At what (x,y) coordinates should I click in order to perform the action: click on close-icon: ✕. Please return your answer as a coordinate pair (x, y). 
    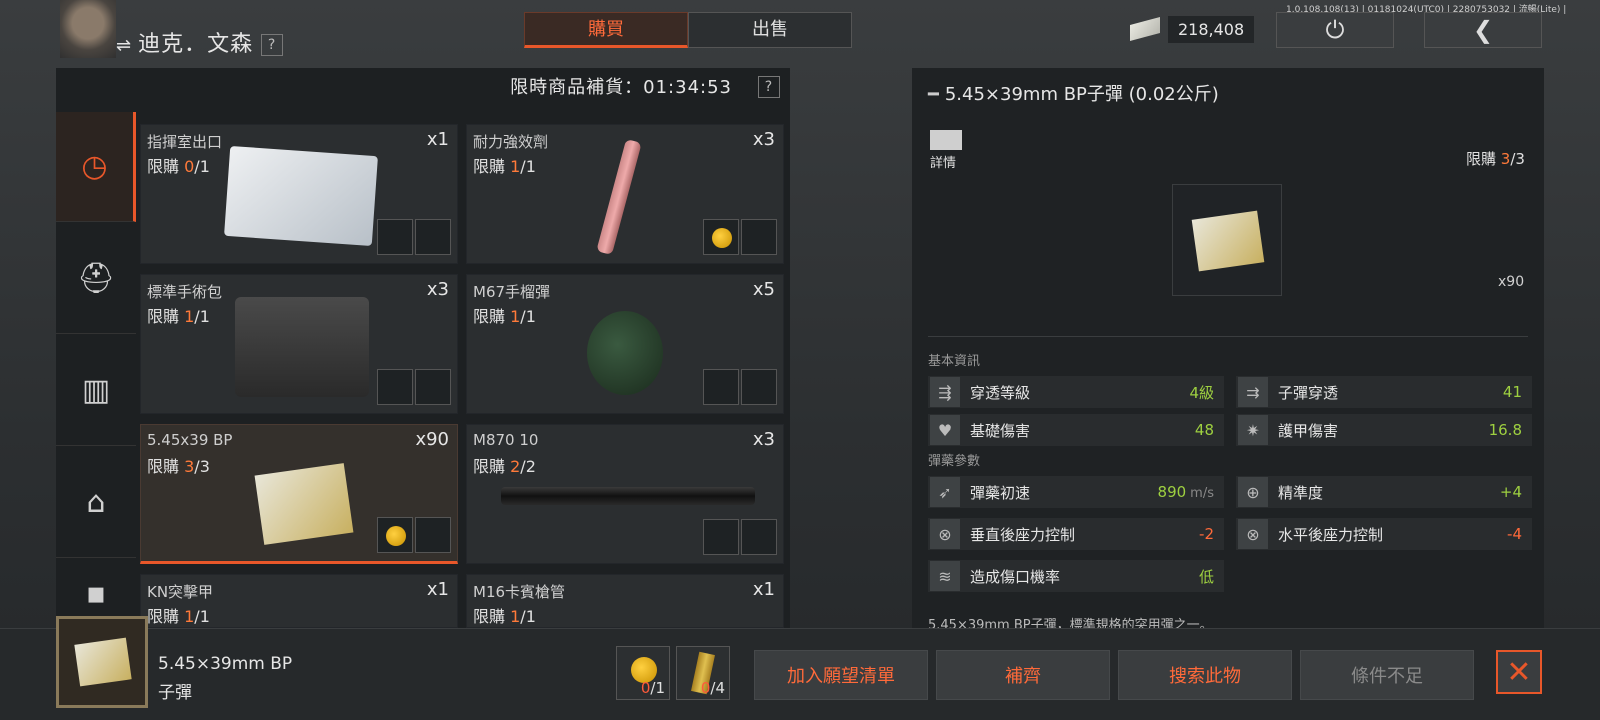
    Looking at the image, I should click on (1519, 672).